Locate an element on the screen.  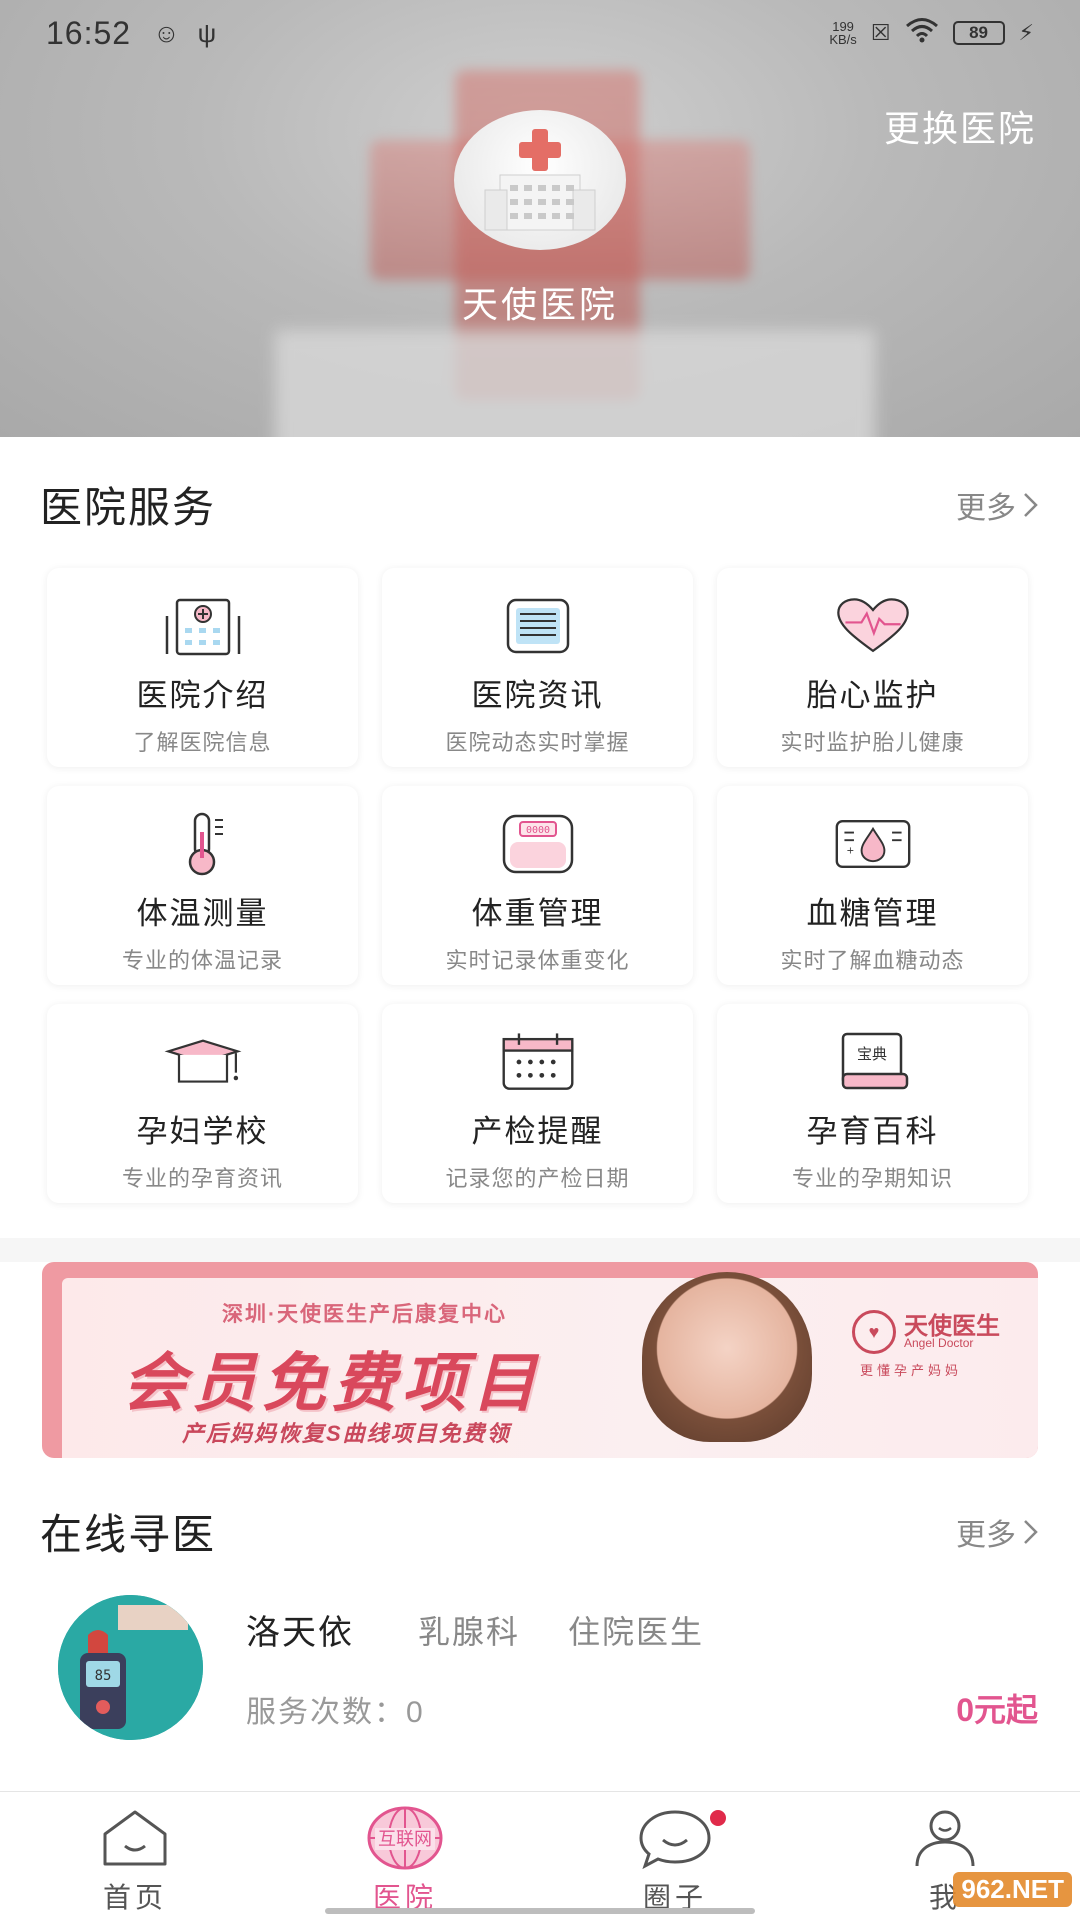
section-divider is located at coordinates (540, 1250).